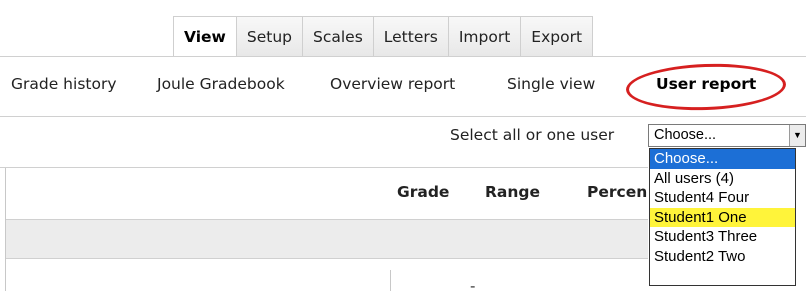 The width and height of the screenshot is (806, 291). I want to click on tab-scales: Scales, so click(338, 36).